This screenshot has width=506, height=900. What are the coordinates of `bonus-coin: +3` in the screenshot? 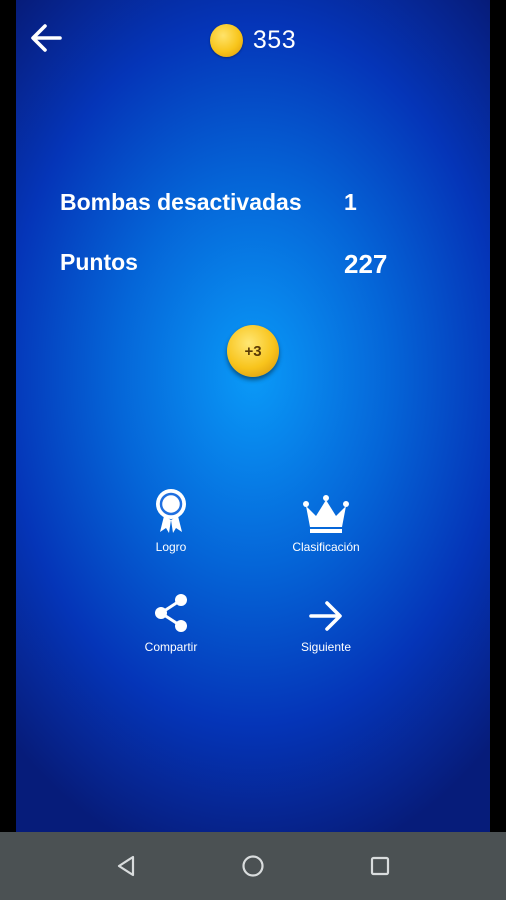 It's located at (253, 351).